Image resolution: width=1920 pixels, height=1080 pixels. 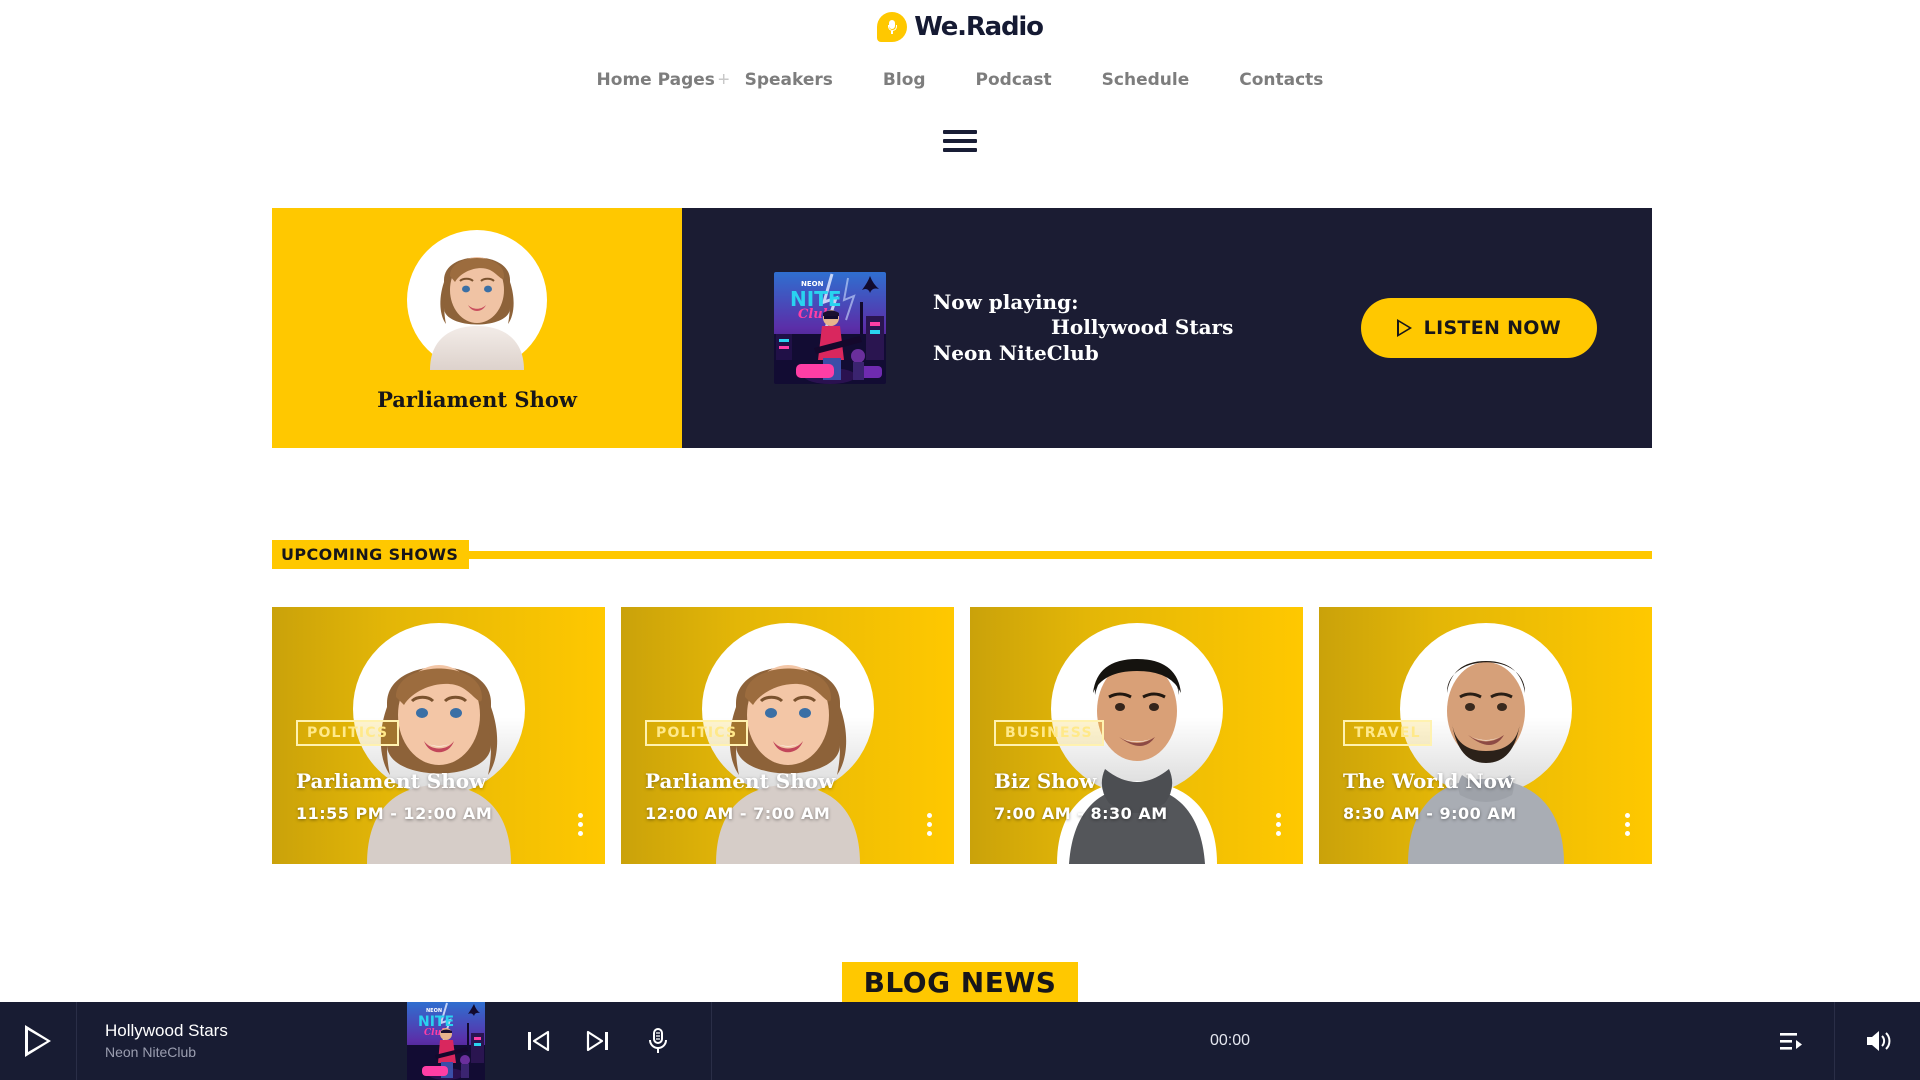 What do you see at coordinates (1492, 328) in the screenshot?
I see `listen-now-label: LISTEN NOW` at bounding box center [1492, 328].